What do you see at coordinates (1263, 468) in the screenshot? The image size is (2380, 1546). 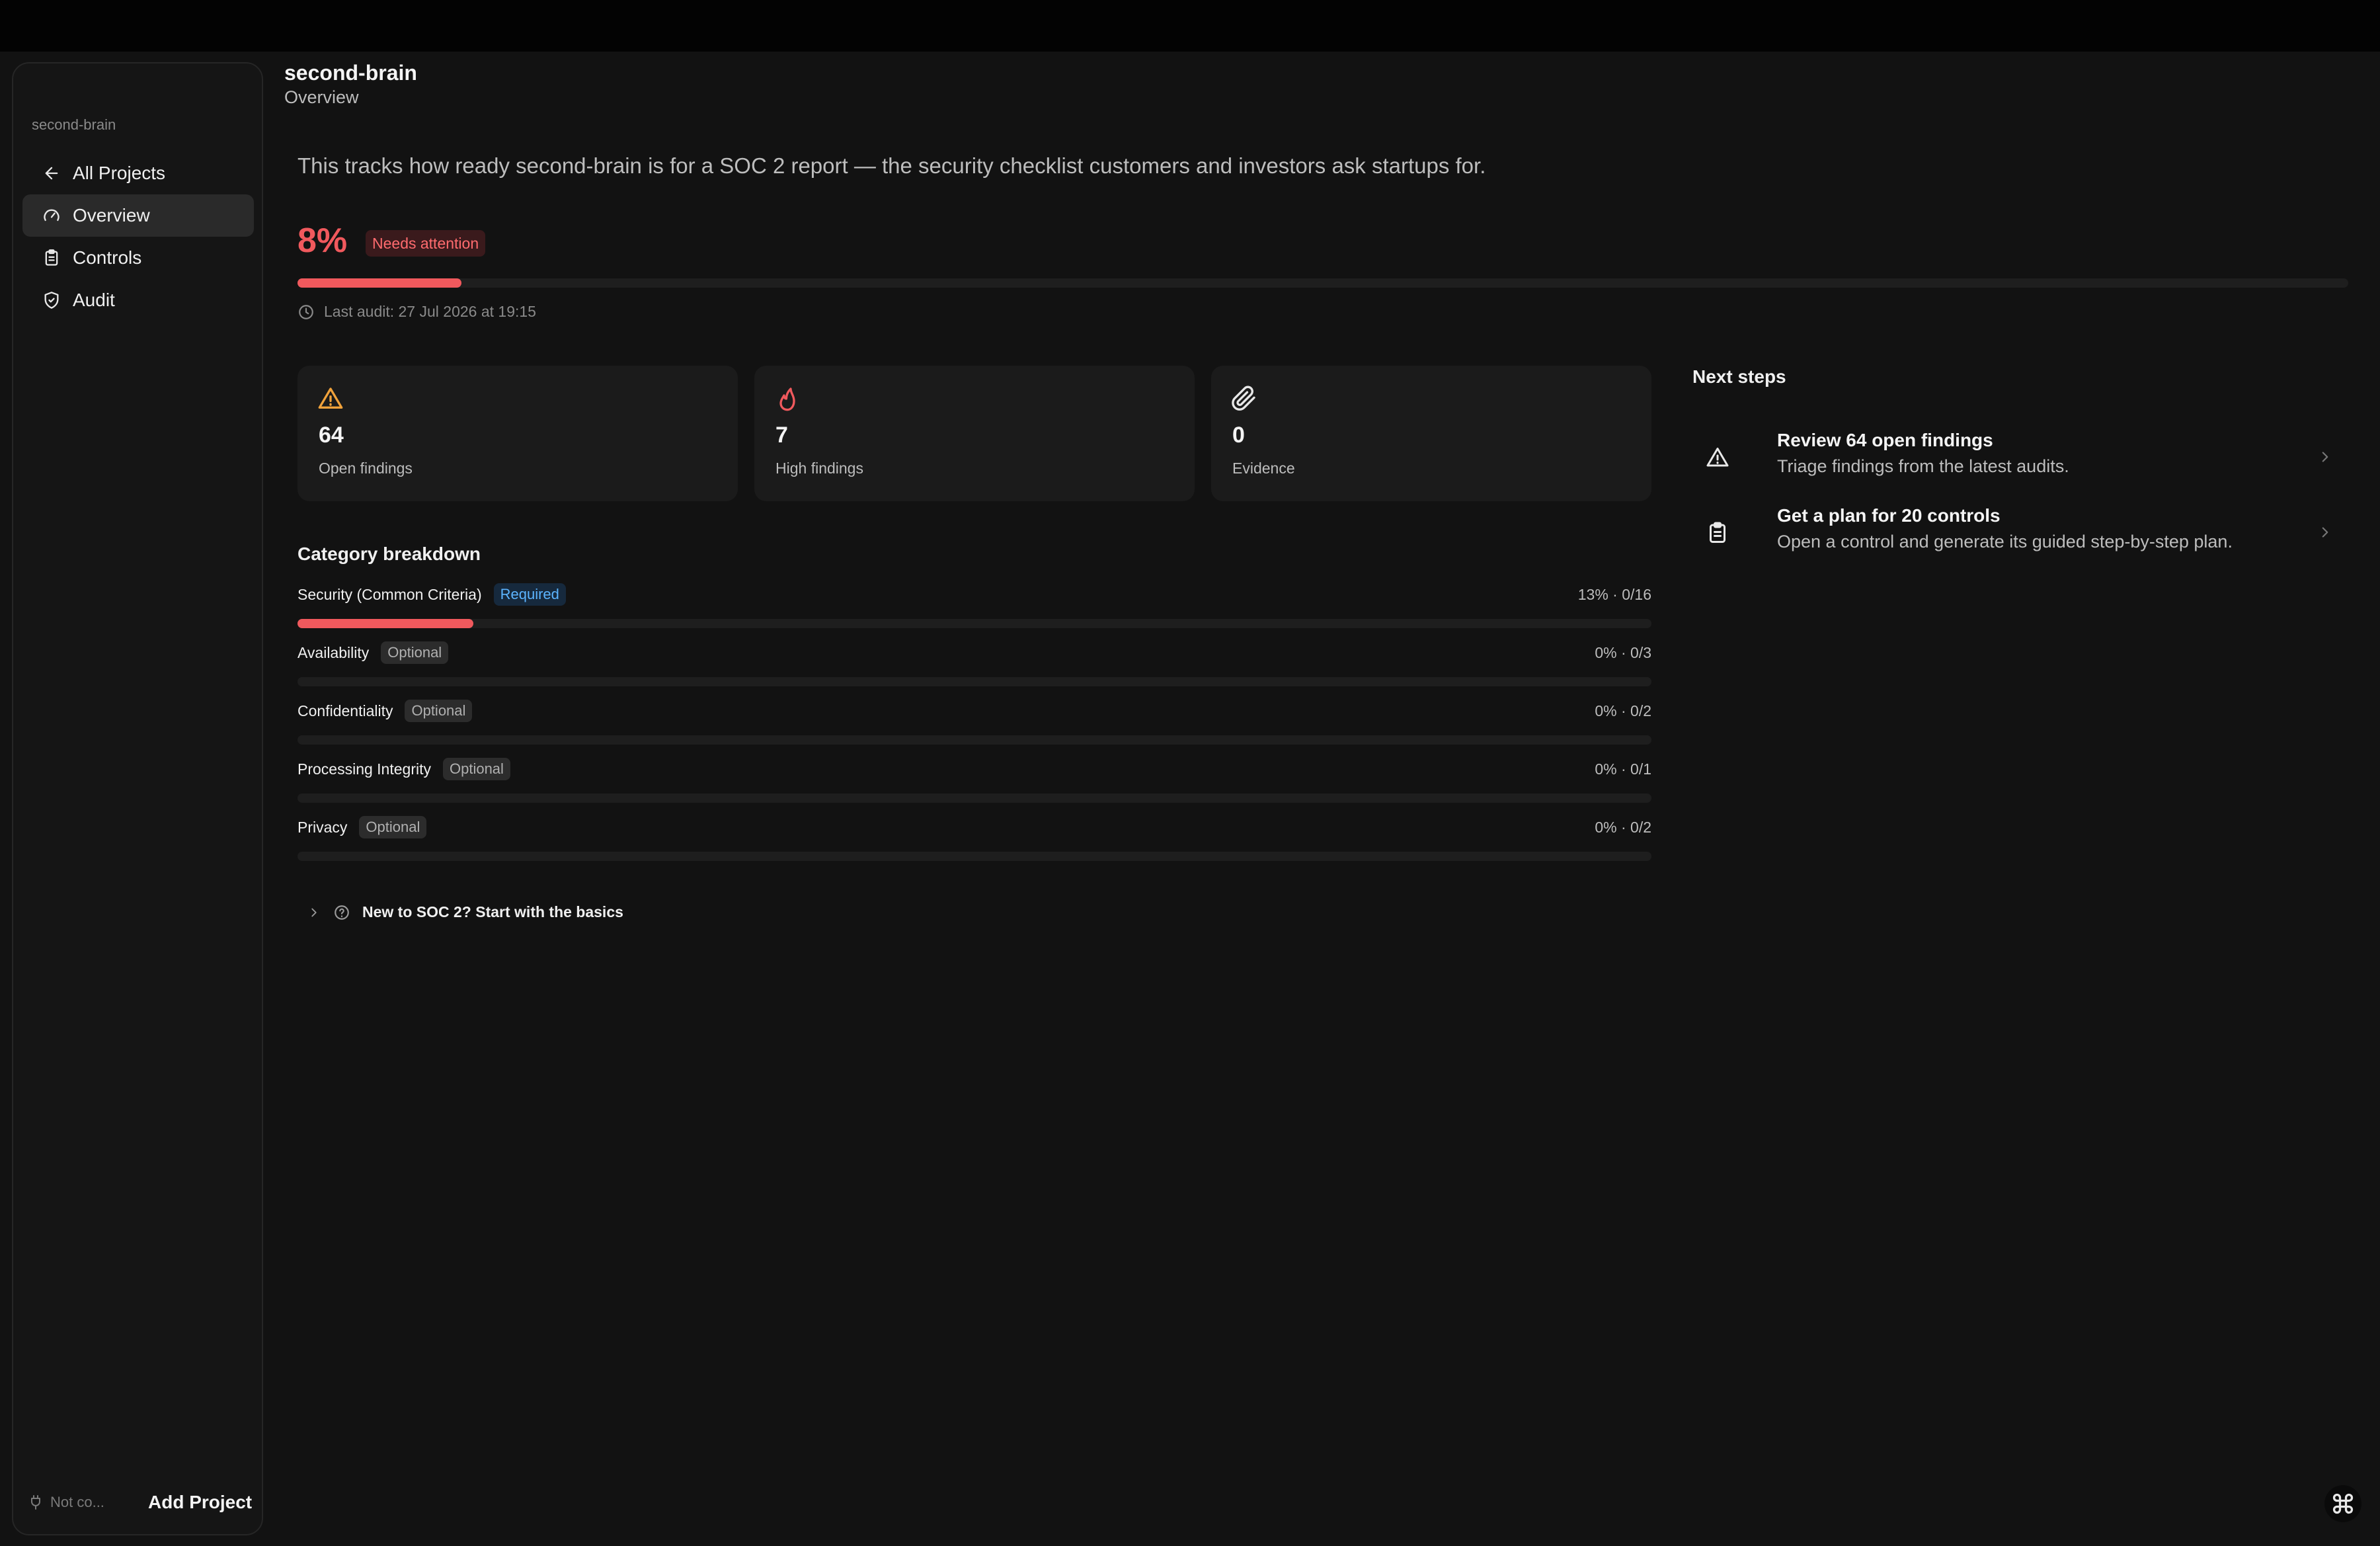 I see `stat-label: Evidence` at bounding box center [1263, 468].